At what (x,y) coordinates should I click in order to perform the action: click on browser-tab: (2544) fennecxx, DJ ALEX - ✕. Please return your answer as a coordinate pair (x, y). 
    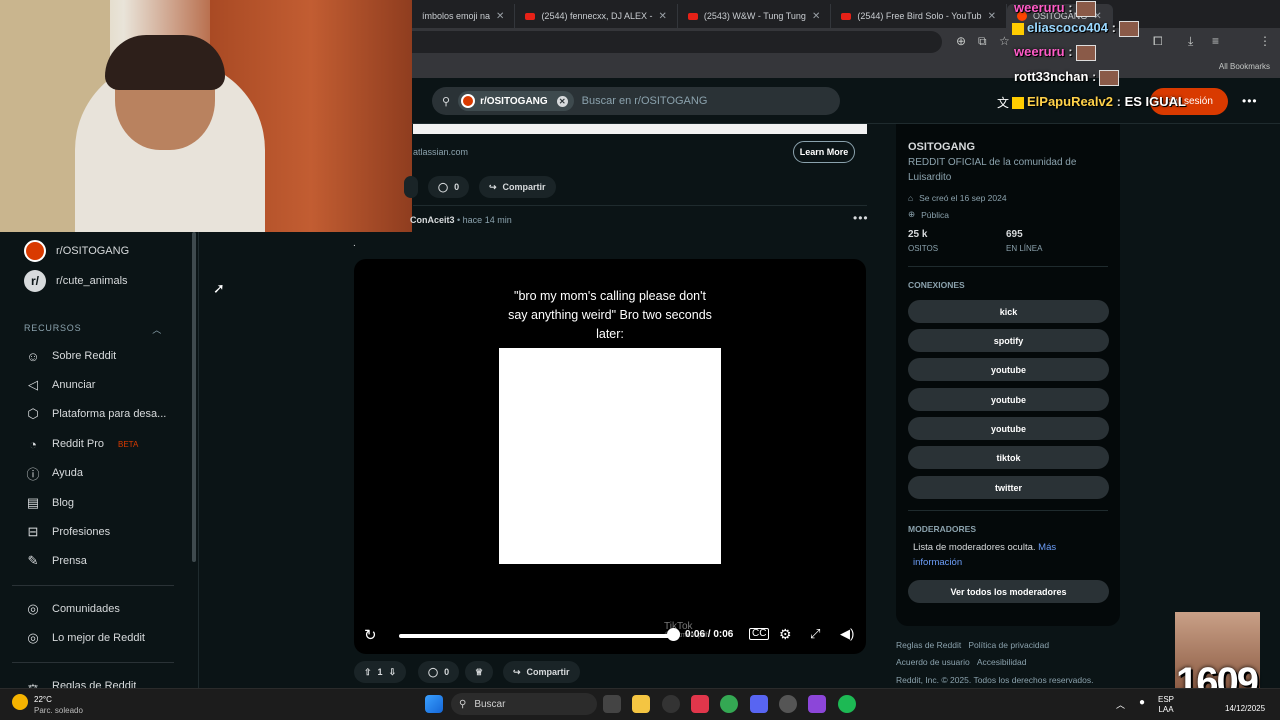
    Looking at the image, I should click on (596, 16).